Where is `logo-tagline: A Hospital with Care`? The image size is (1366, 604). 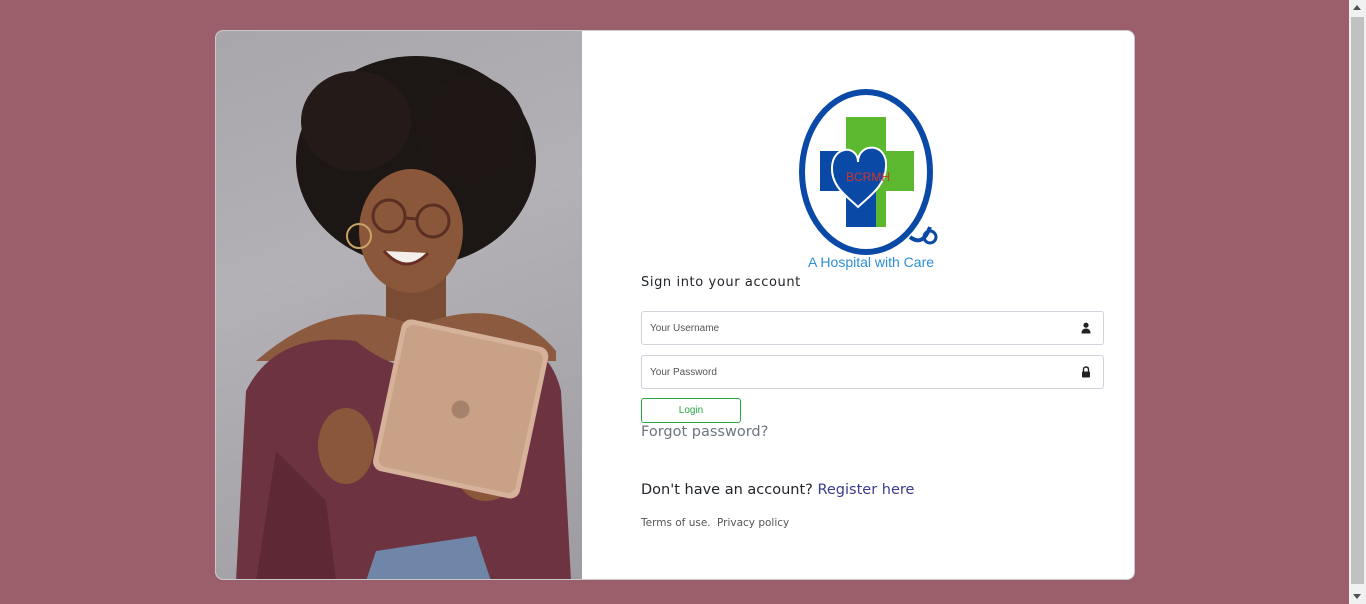
logo-tagline: A Hospital with Care is located at coordinates (871, 262).